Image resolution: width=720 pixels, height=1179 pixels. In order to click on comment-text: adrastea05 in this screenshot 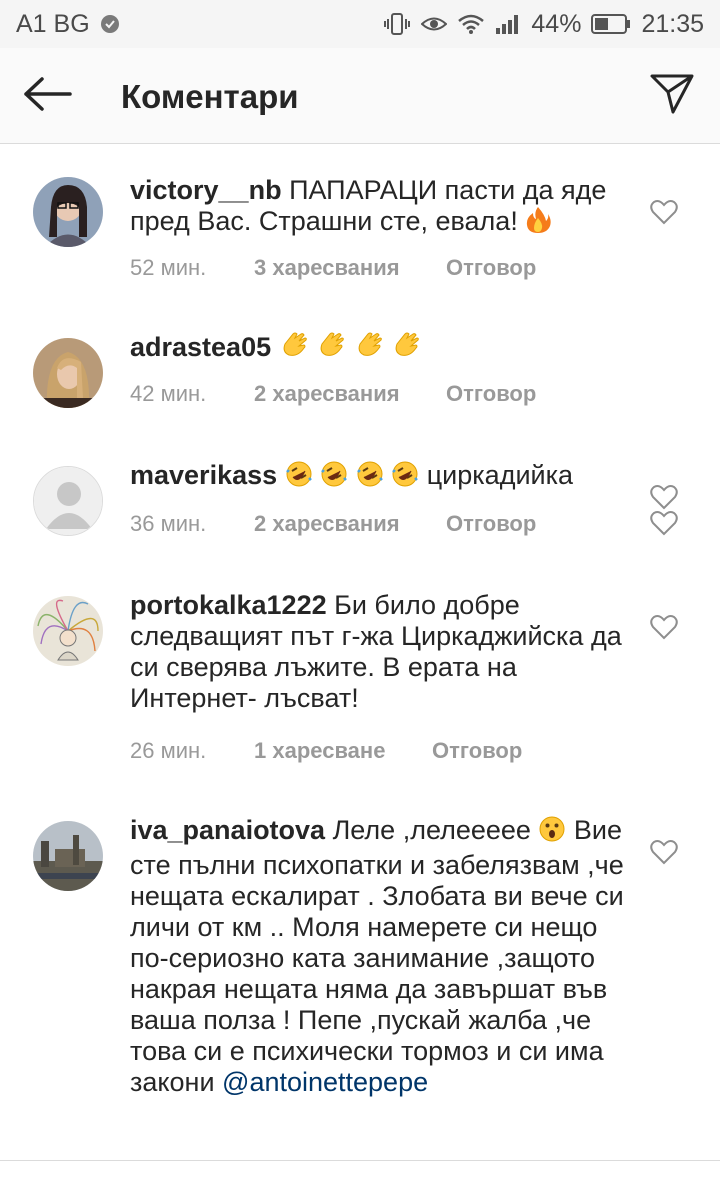, I will do `click(380, 348)`.